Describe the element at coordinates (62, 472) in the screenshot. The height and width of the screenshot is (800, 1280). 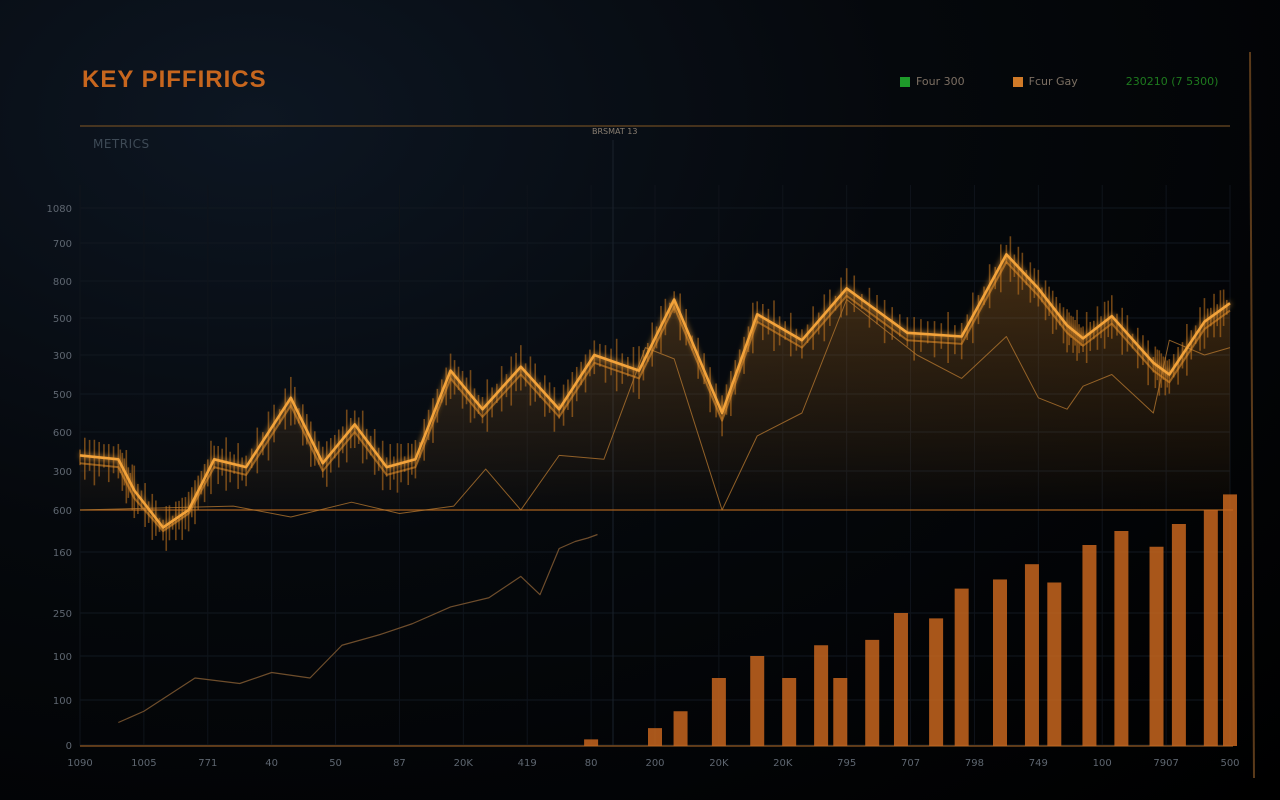
I see `y-tick-label-7: 300` at that location.